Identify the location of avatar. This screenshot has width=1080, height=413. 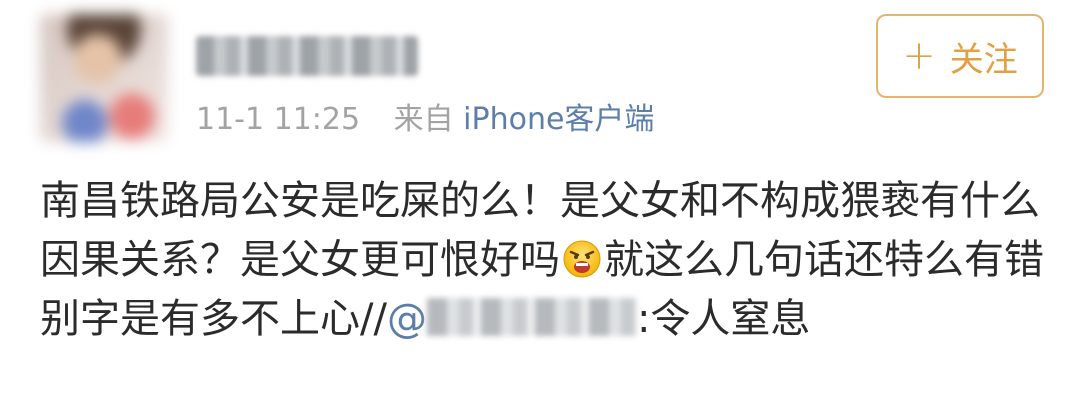
(104, 78).